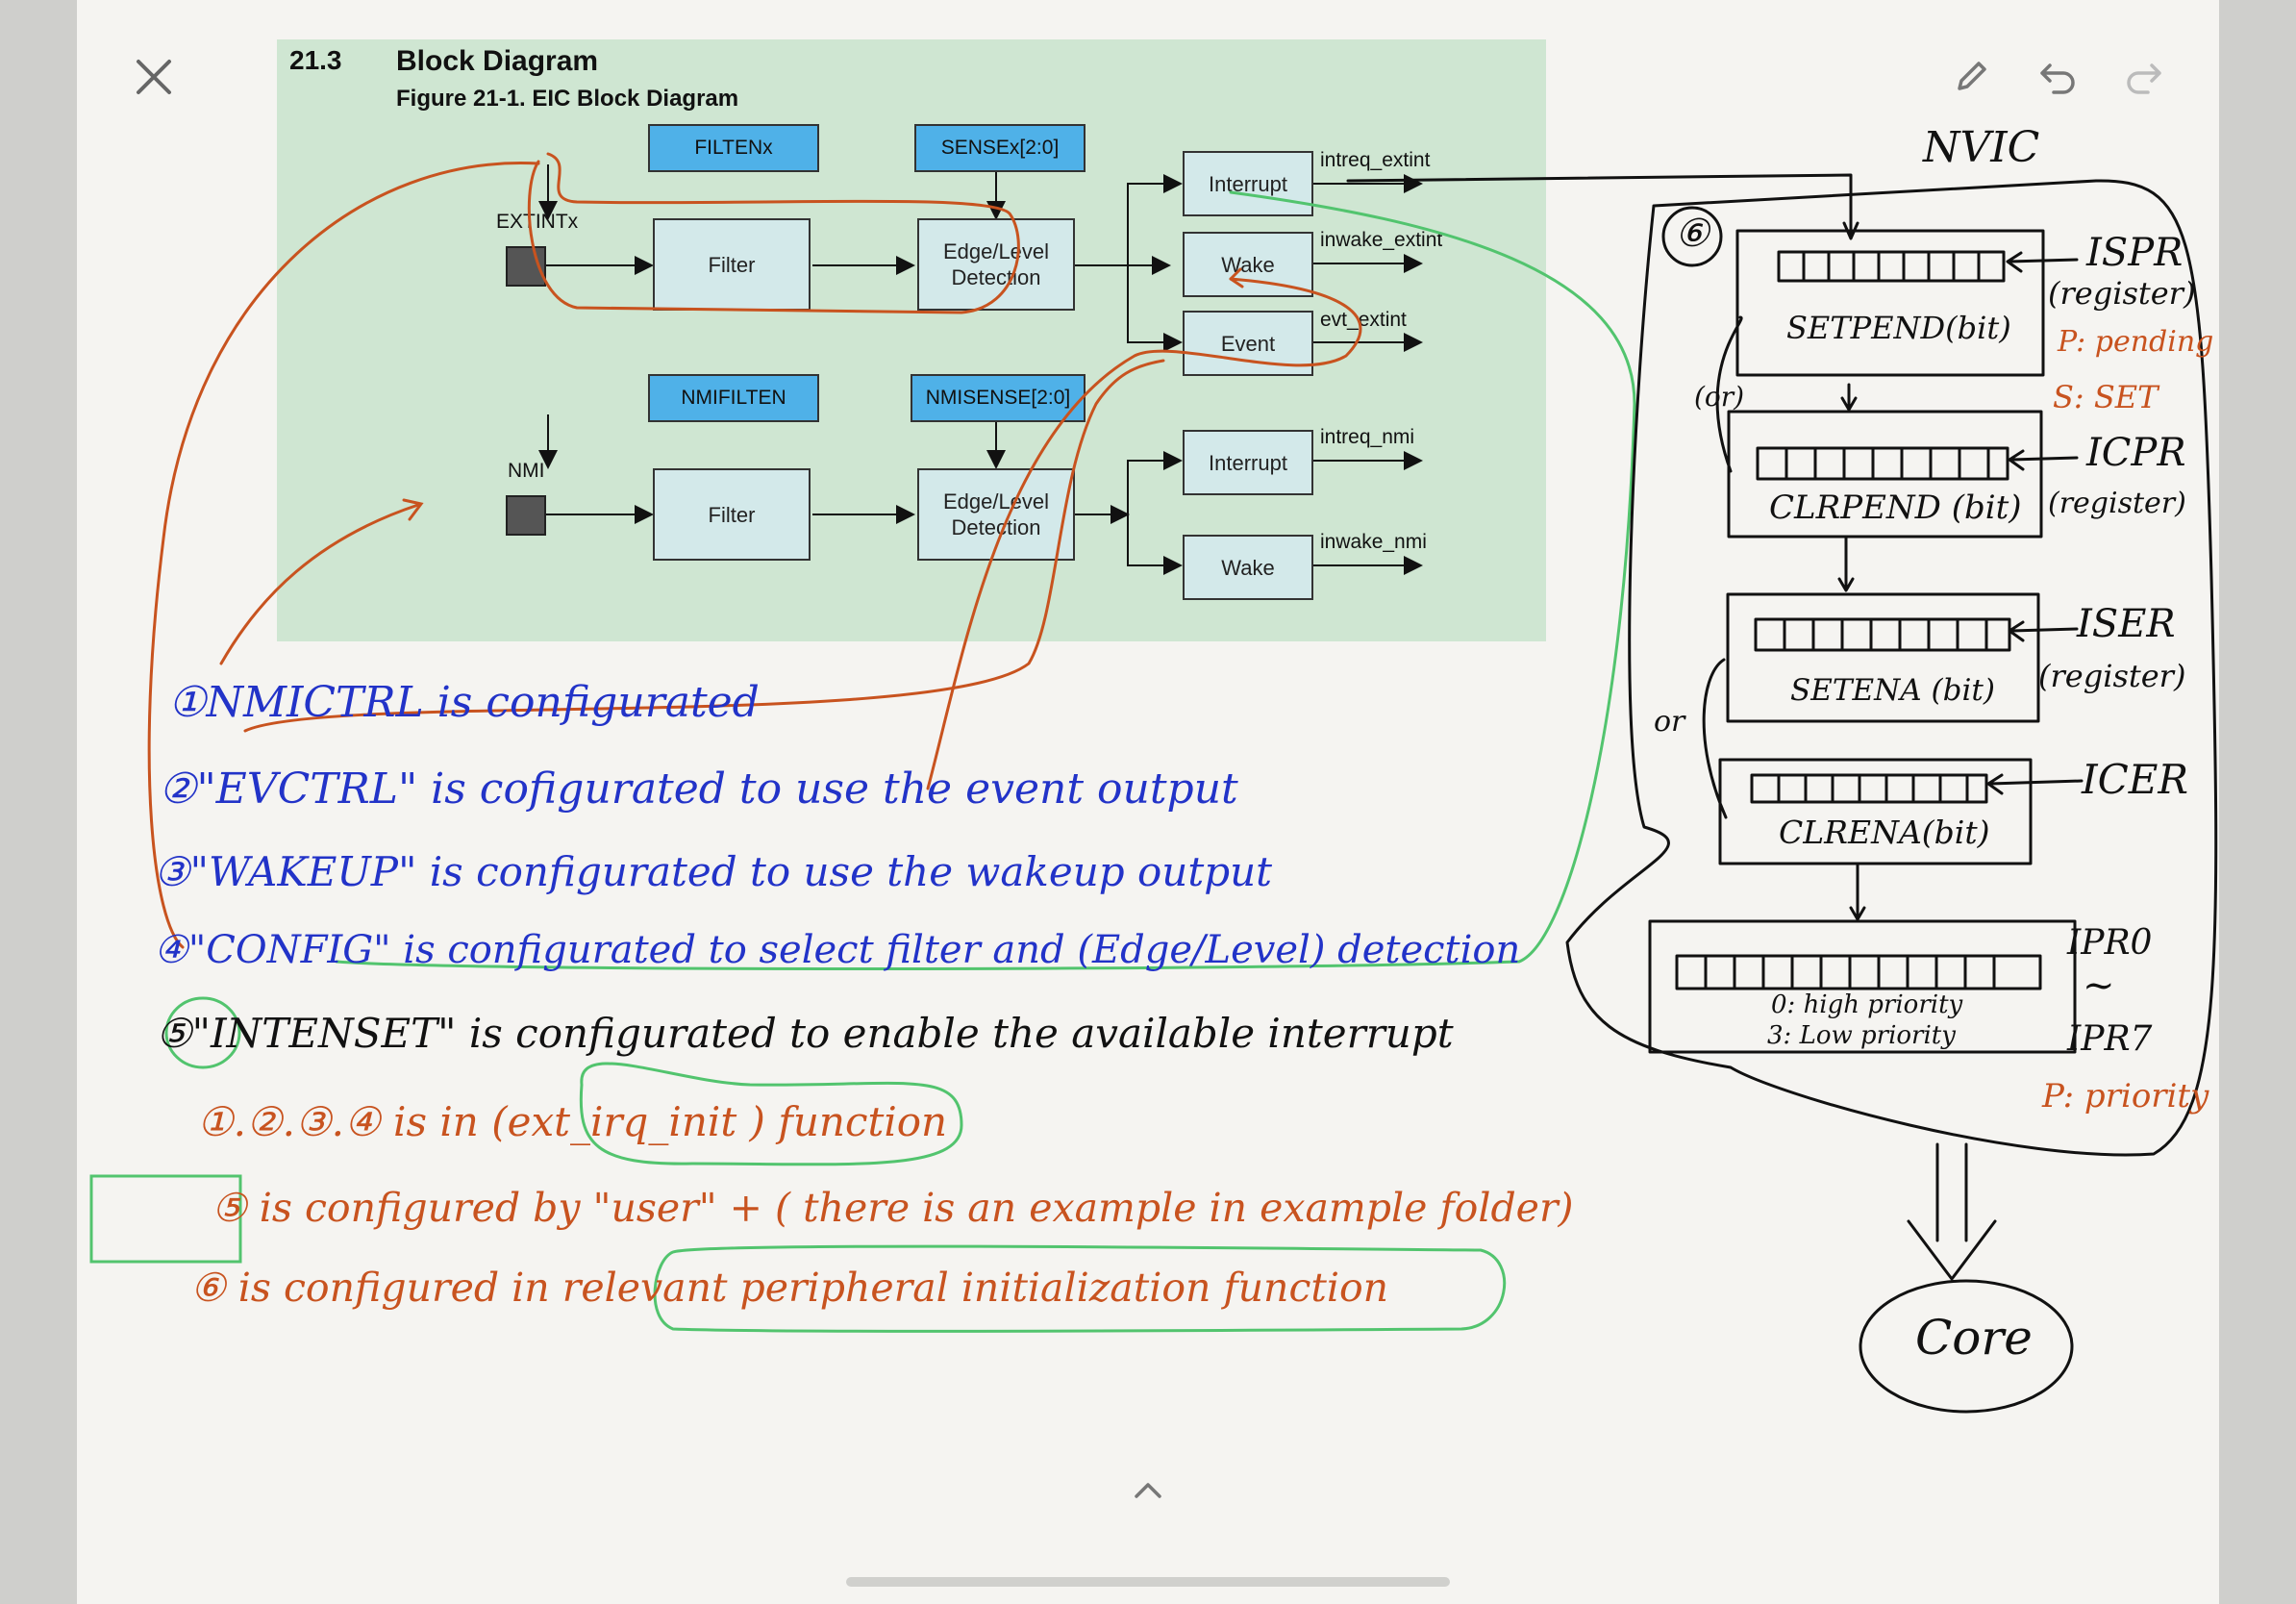 This screenshot has width=2296, height=1604. Describe the element at coordinates (732, 264) in the screenshot. I see `ext-filter-box: Filter` at that location.